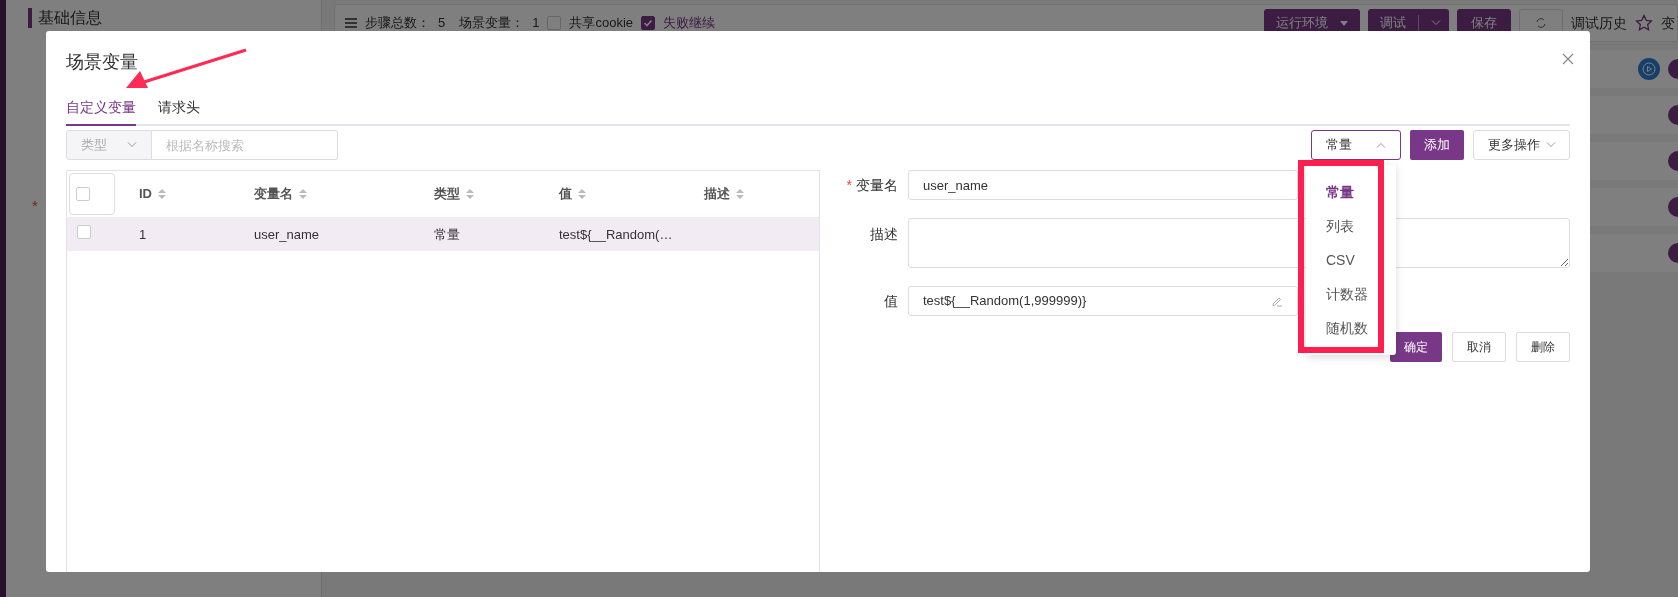 The image size is (1678, 597). Describe the element at coordinates (287, 234) in the screenshot. I see `table-cell-text: user_name` at that location.